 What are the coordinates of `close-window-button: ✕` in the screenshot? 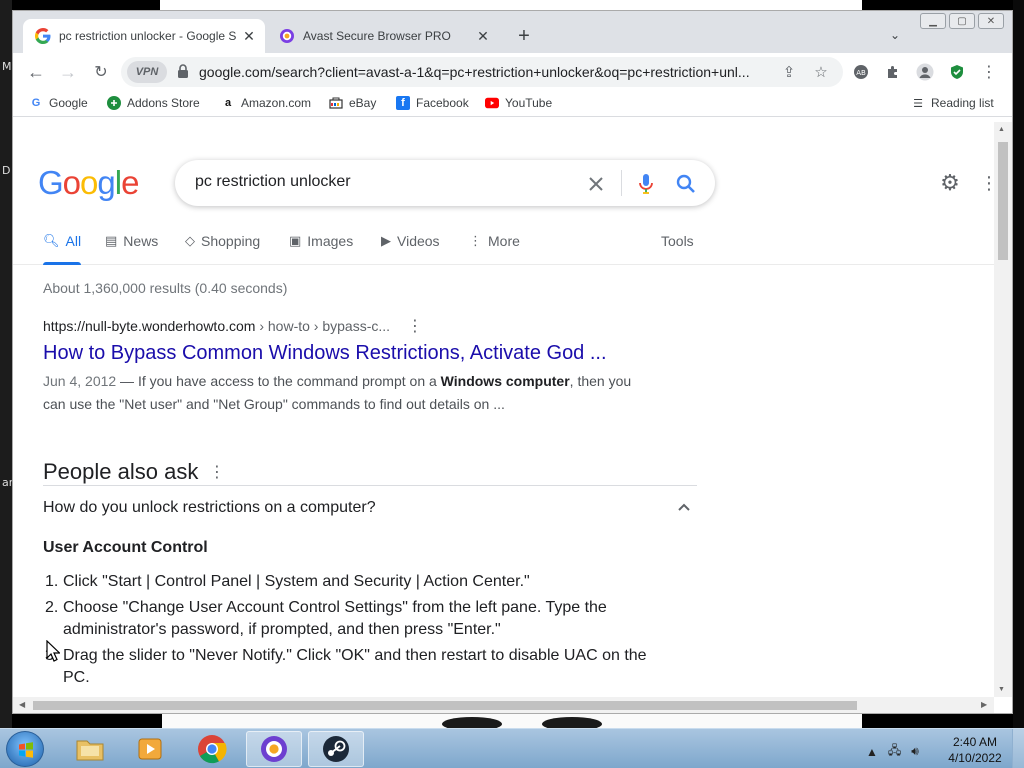 It's located at (991, 21).